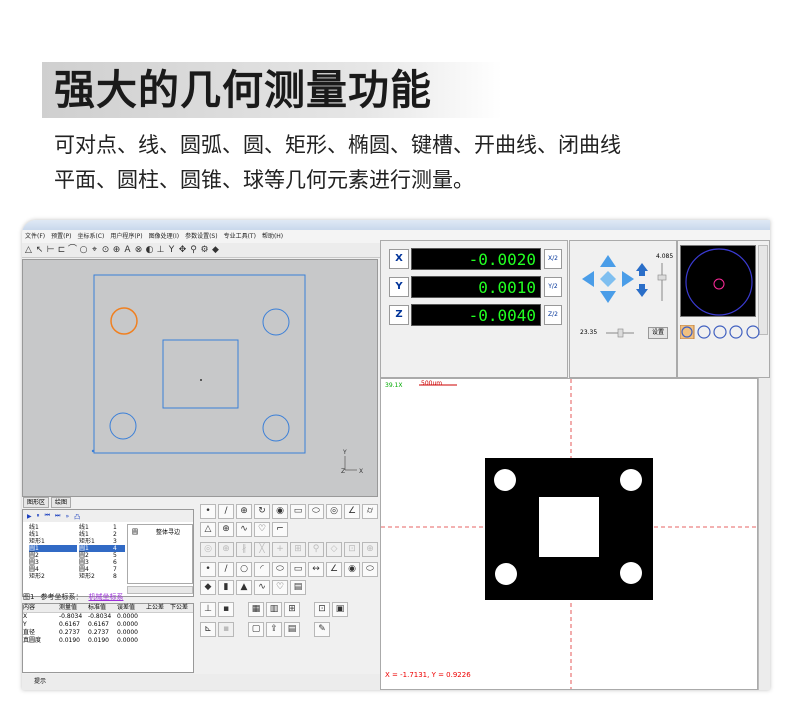 This screenshot has width=790, height=708. I want to click on outer-rectangle, so click(199, 364).